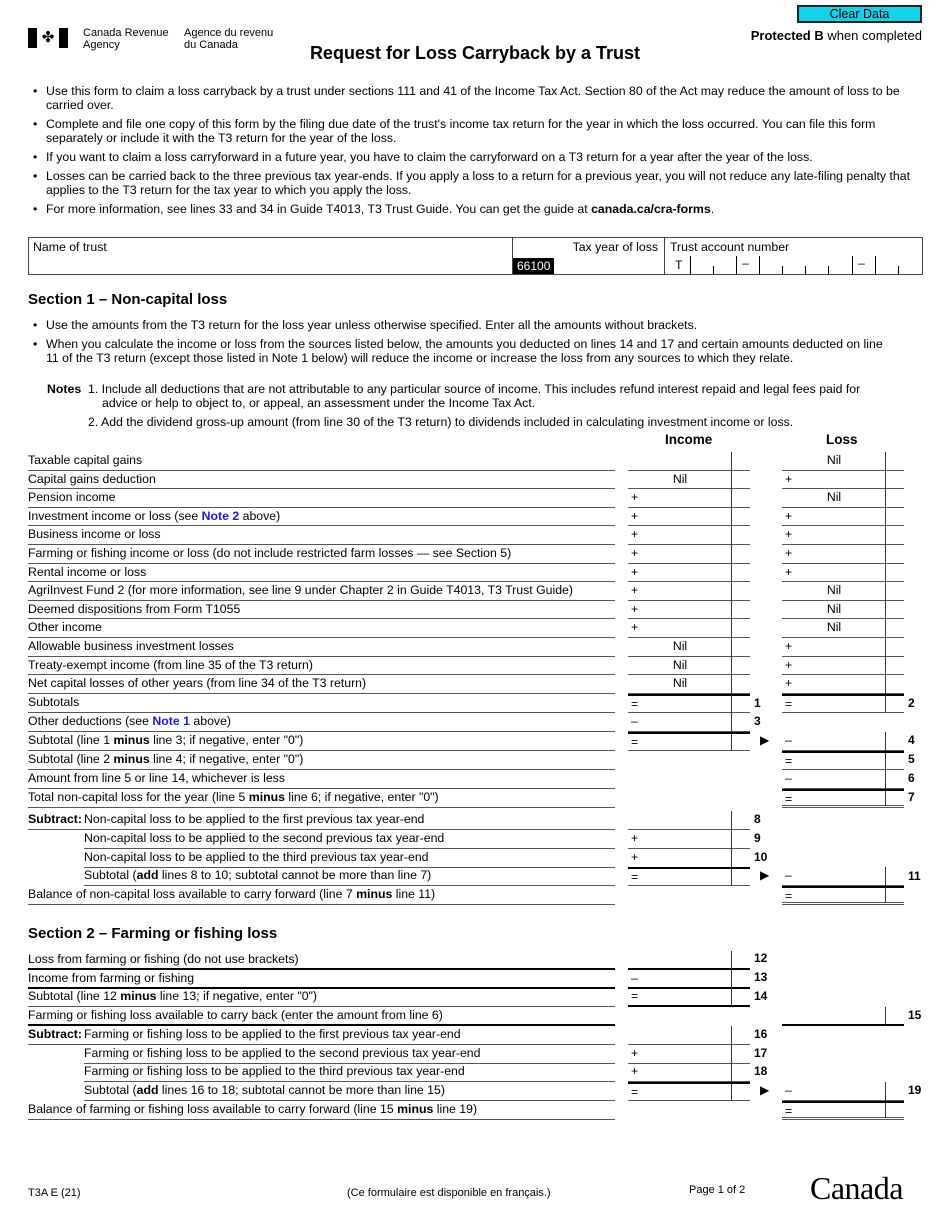  What do you see at coordinates (689, 839) in the screenshot?
I see `line9-field: +` at bounding box center [689, 839].